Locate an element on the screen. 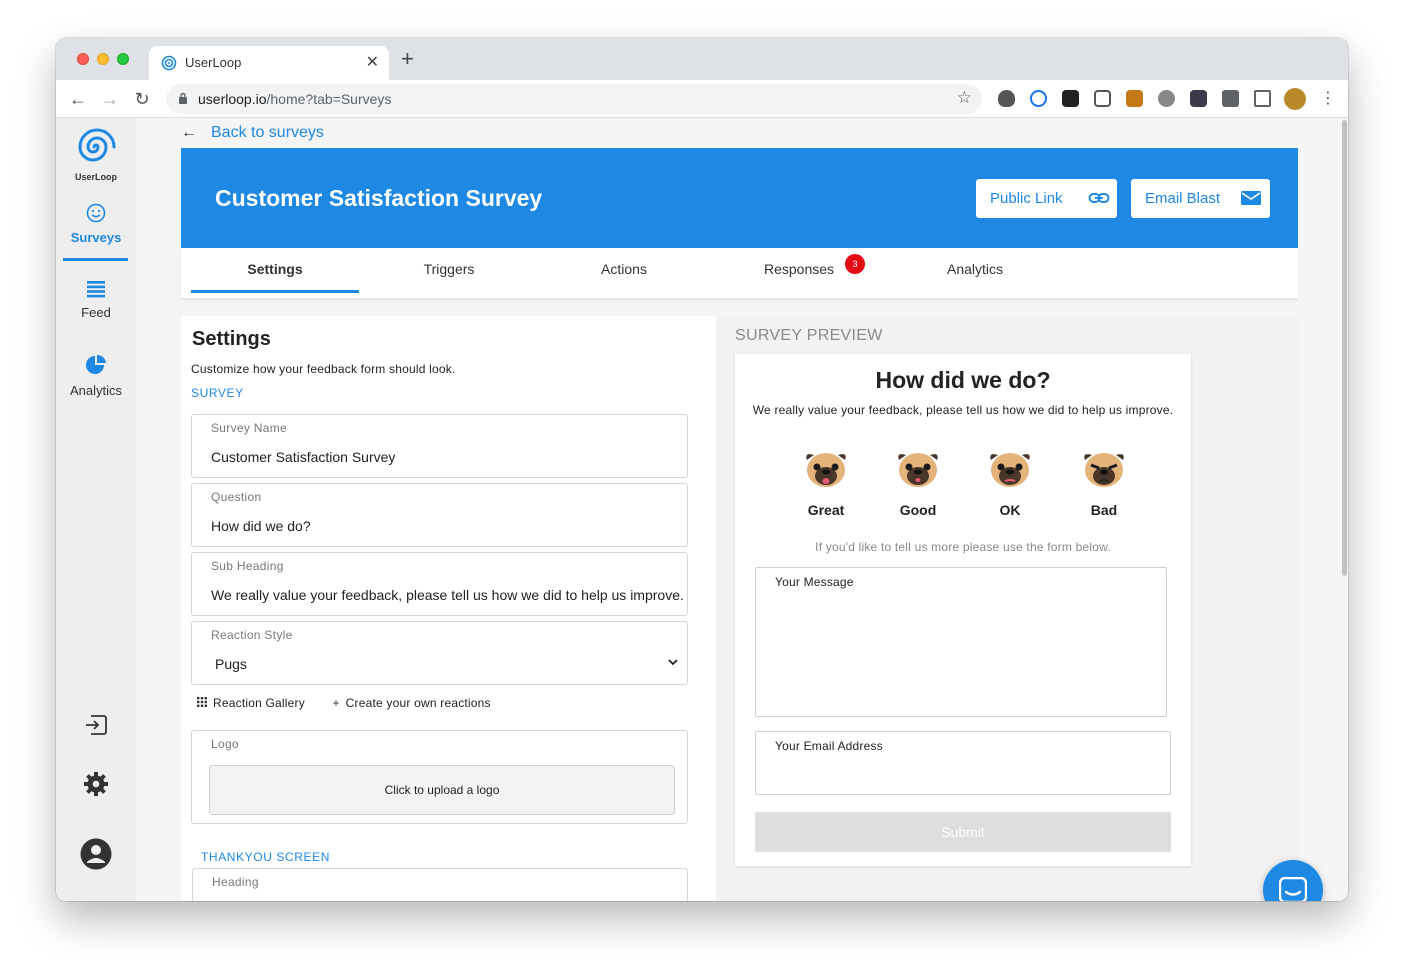 The image size is (1404, 976). userloop-logo: UserLoop is located at coordinates (96, 155).